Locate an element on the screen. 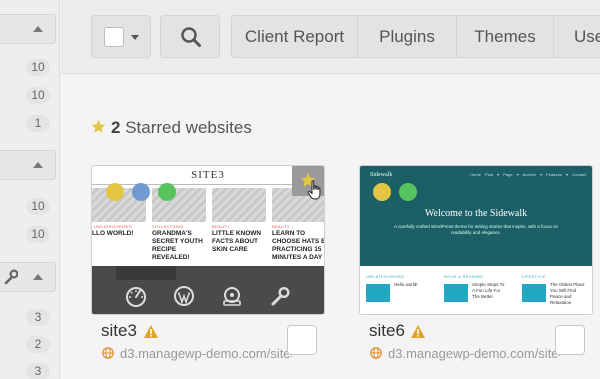 The width and height of the screenshot is (600, 379). site-url: d3.managewp-demo.com/site6 is located at coordinates (474, 353).